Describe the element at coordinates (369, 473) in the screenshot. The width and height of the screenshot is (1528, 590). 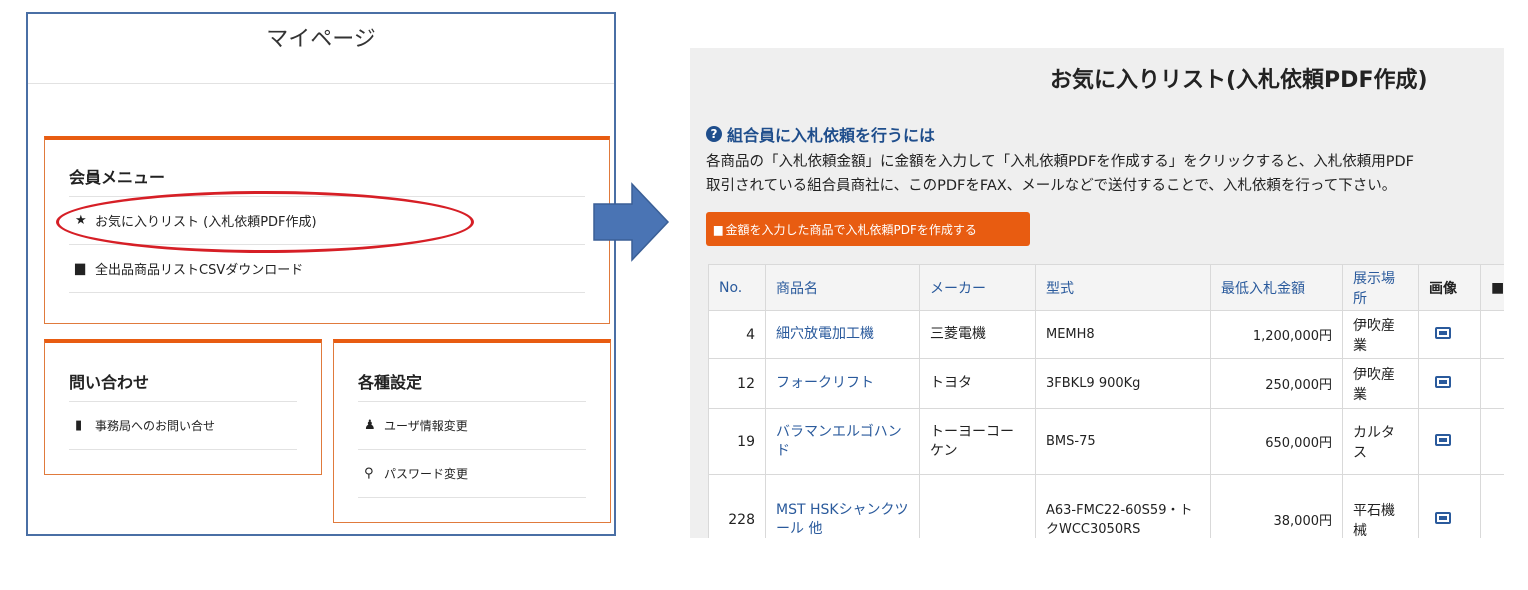
I see `key-icon: ⚲` at that location.